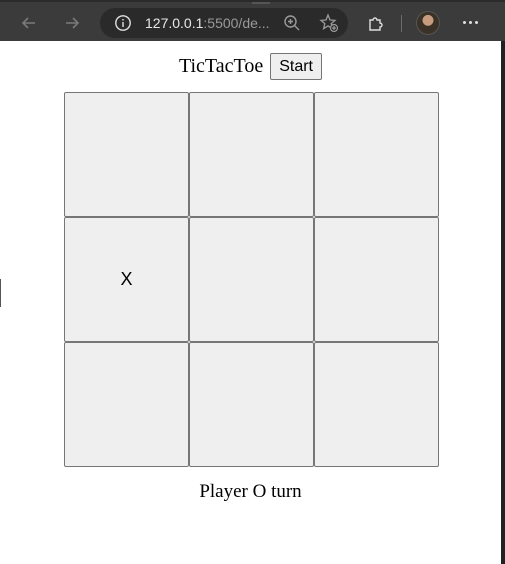 This screenshot has height=564, width=505. Describe the element at coordinates (261, 3) in the screenshot. I see `tab-indicator` at that location.